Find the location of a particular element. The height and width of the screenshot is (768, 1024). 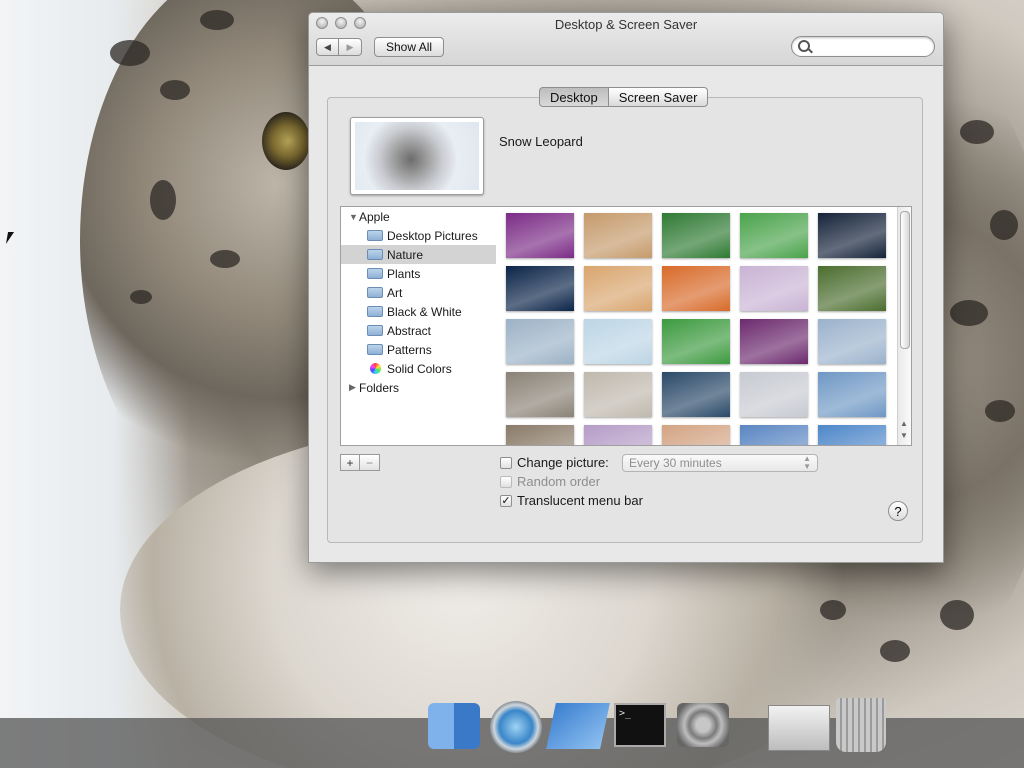

search-input is located at coordinates (872, 46).